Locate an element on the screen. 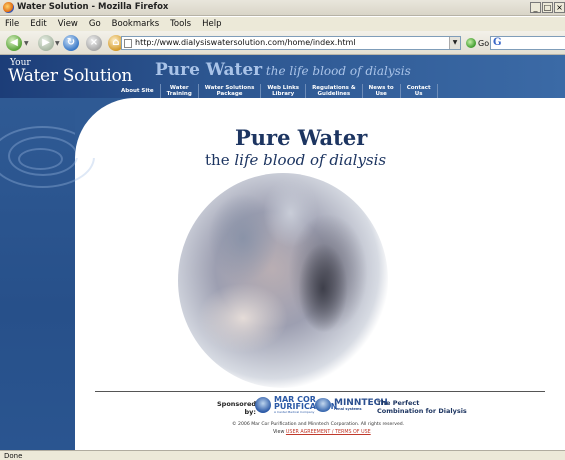 Image resolution: width=565 pixels, height=460 pixels. status-bar: Done is located at coordinates (282, 455).